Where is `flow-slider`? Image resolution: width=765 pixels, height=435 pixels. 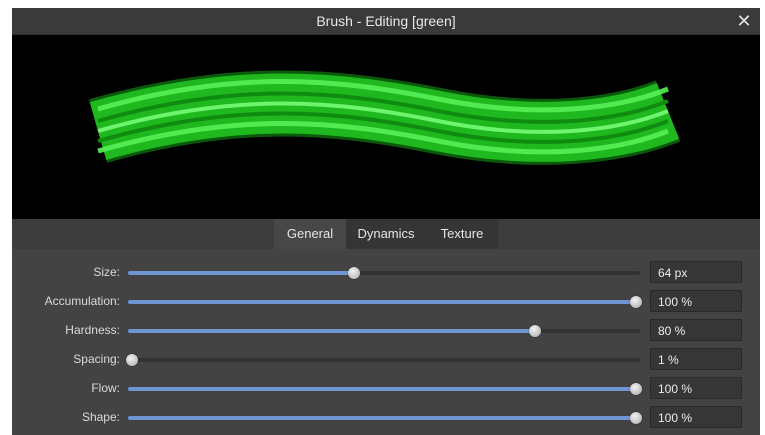
flow-slider is located at coordinates (384, 389).